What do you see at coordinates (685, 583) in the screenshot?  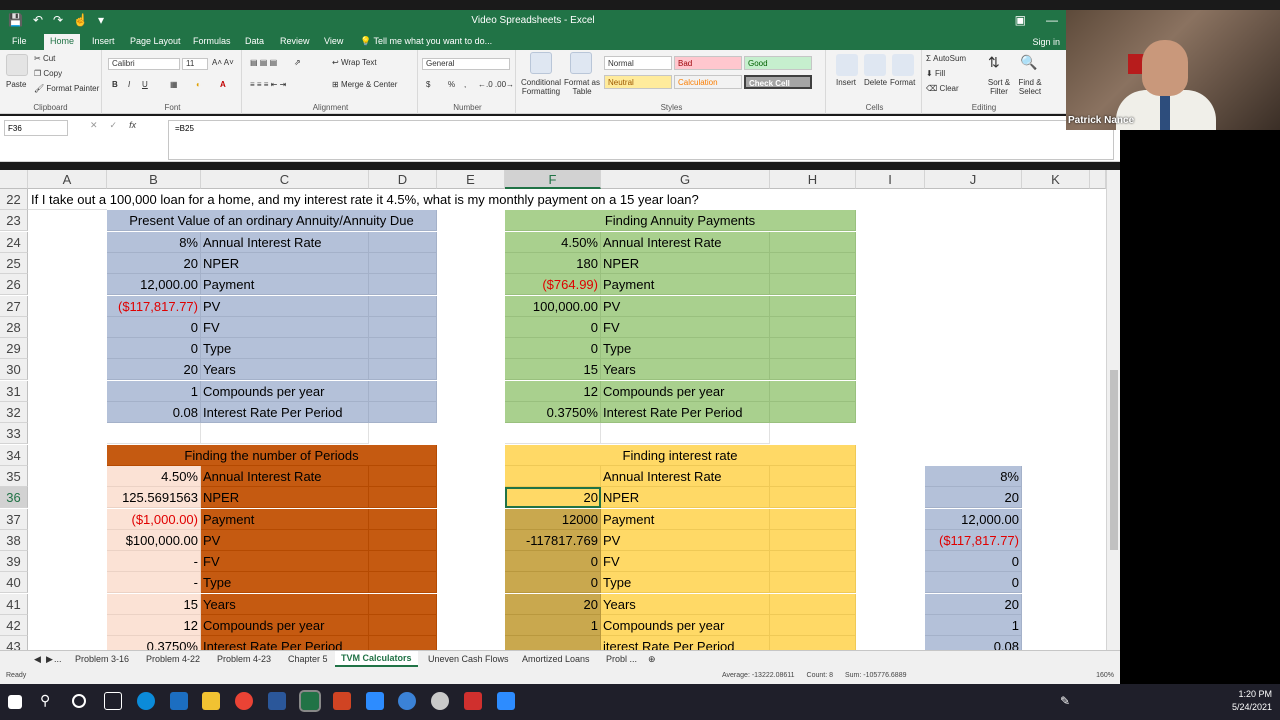 I see `rate-label-5: Type` at bounding box center [685, 583].